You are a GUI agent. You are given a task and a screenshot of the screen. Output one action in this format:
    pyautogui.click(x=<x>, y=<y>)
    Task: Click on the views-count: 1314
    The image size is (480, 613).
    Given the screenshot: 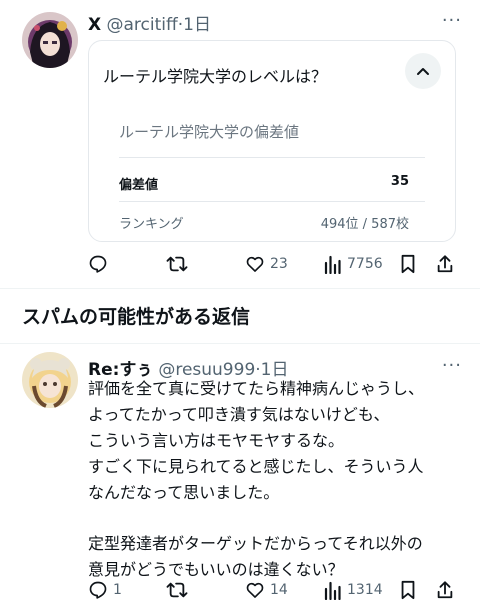 What is the action you would take?
    pyautogui.click(x=365, y=590)
    